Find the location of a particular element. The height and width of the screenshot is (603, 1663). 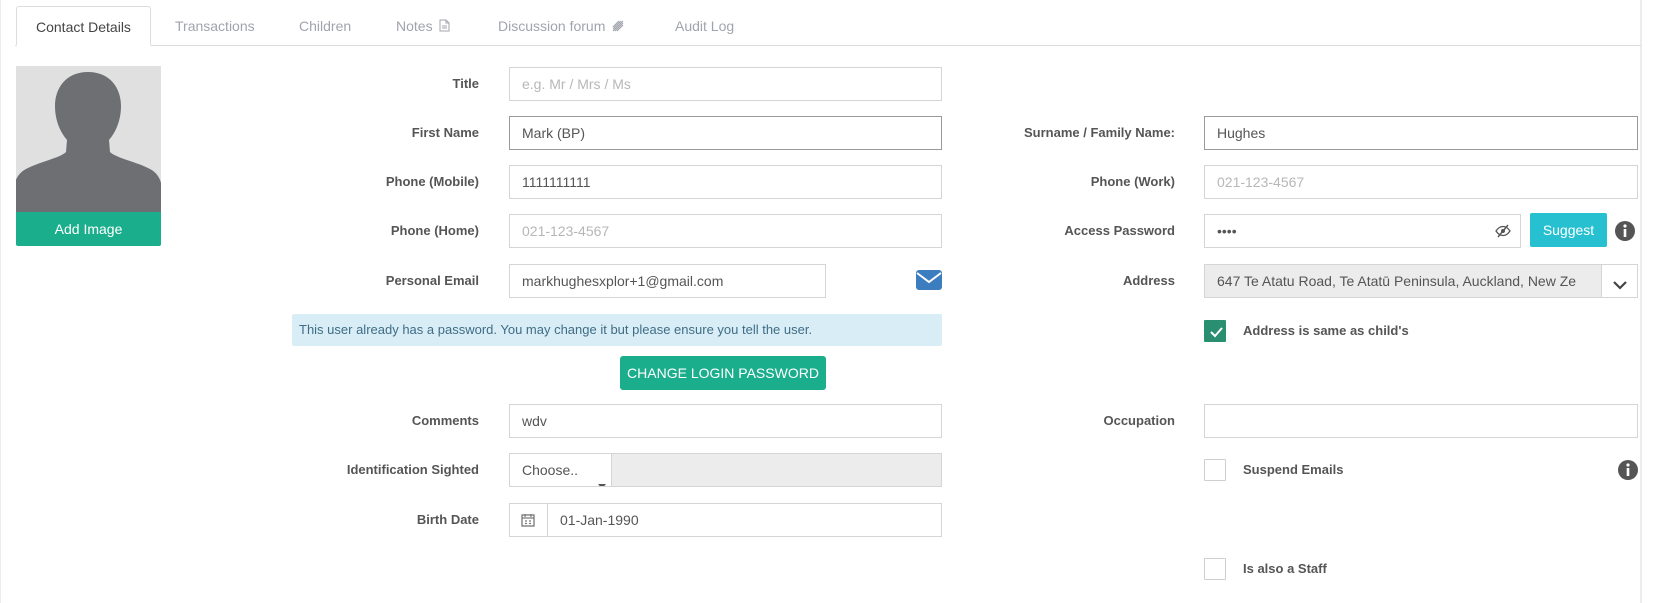

envelope-icon is located at coordinates (929, 280).